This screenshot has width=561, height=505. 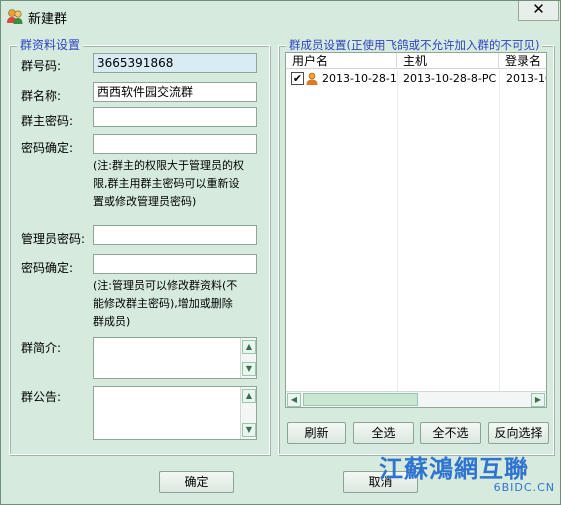 I want to click on watermark-logo: 江蘇鴻網互聯 6BIDC.CN, so click(x=469, y=476).